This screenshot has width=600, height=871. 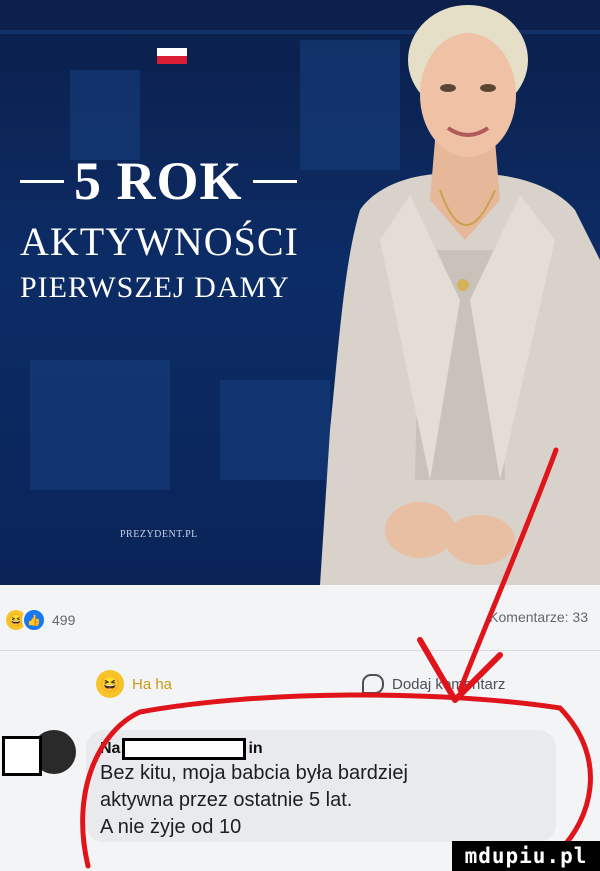 I want to click on title-dash-right, so click(x=274, y=181).